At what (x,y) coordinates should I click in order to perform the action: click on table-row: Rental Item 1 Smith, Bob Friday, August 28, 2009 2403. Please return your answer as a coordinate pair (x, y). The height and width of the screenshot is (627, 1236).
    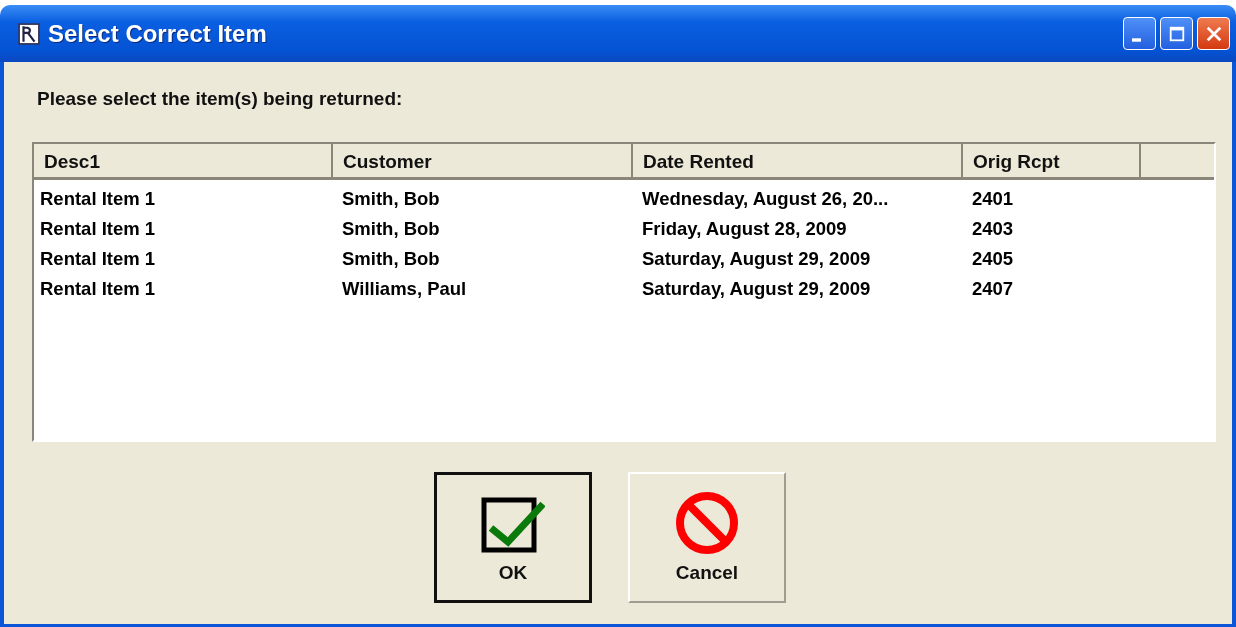
    Looking at the image, I should click on (624, 229).